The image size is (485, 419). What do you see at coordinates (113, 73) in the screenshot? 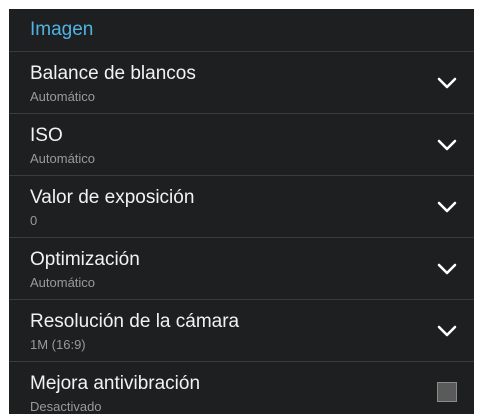
I see `setting-label: Balance de blancos` at bounding box center [113, 73].